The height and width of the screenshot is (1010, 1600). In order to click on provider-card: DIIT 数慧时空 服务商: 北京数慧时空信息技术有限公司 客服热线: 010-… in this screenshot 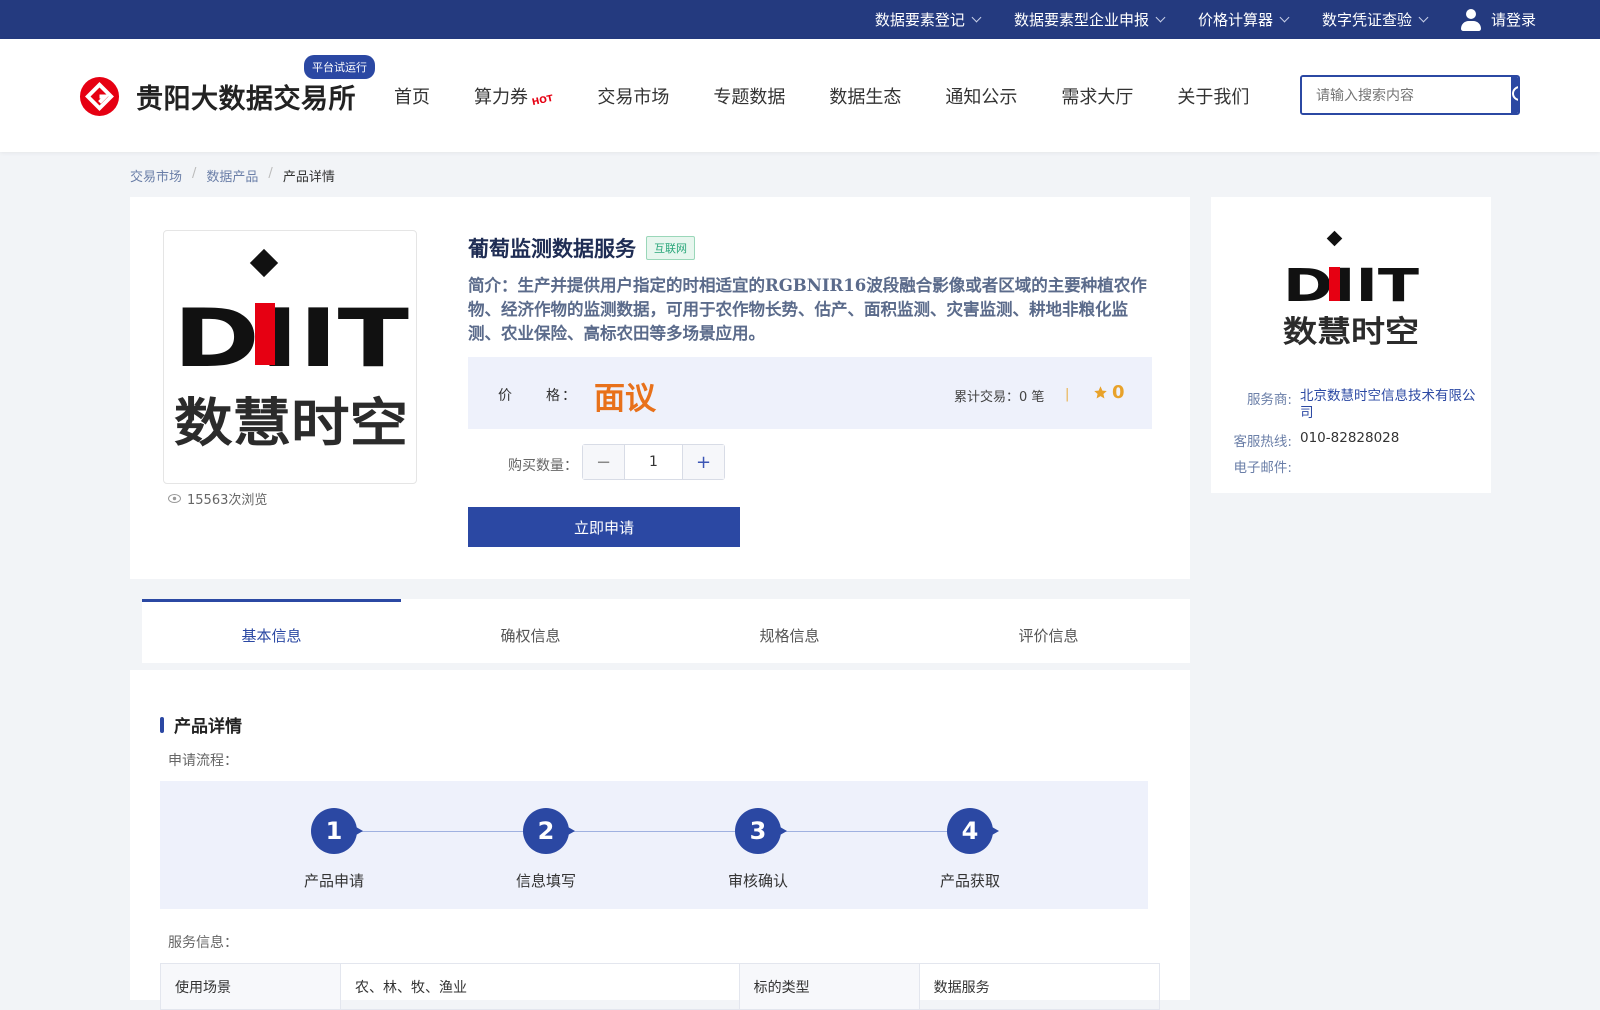, I will do `click(1351, 345)`.